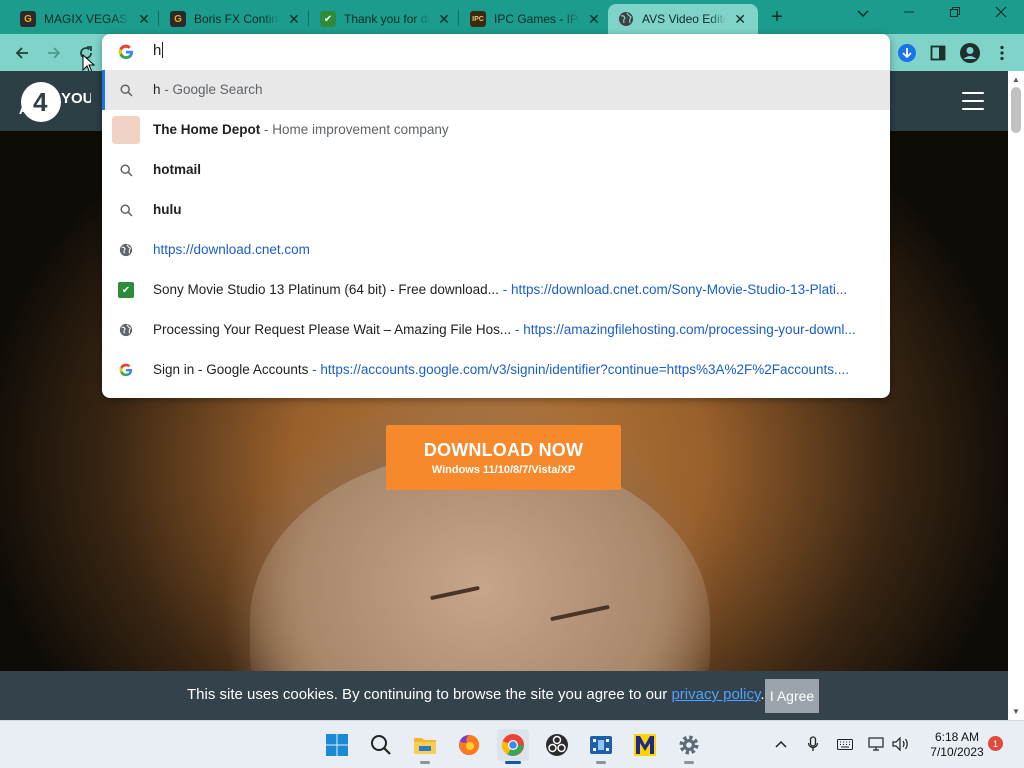 Image resolution: width=1024 pixels, height=768 pixels. I want to click on taskbar-file-explorer, so click(425, 746).